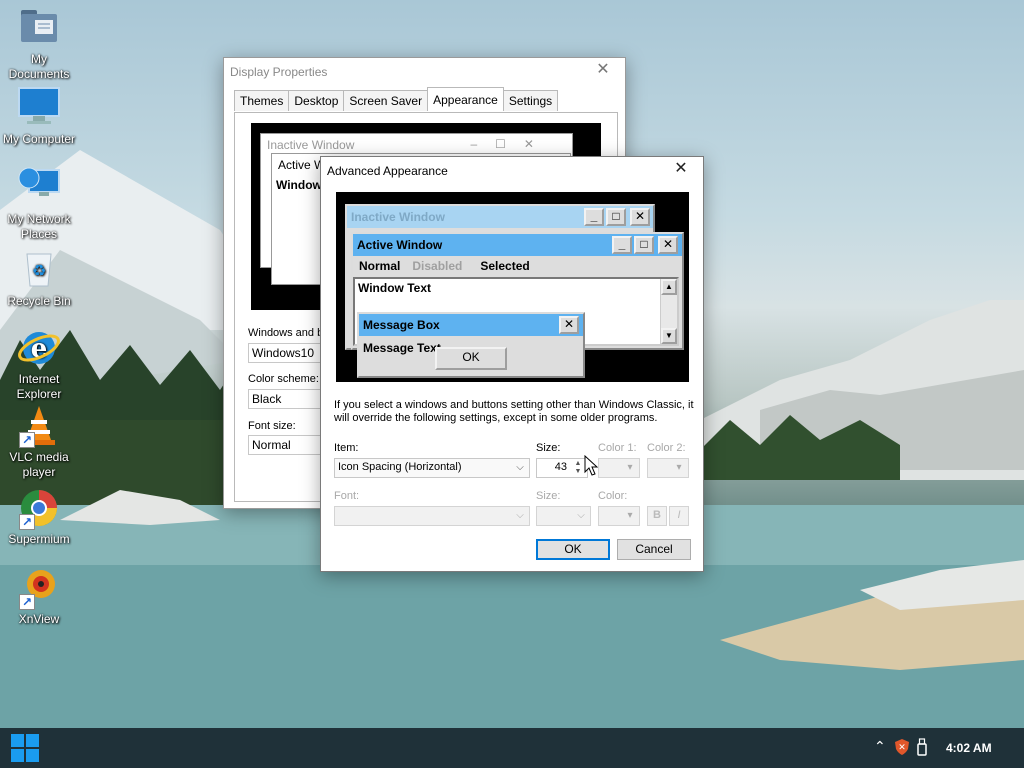 The image size is (1024, 768). Describe the element at coordinates (432, 516) in the screenshot. I see `font-select: ⌵` at that location.